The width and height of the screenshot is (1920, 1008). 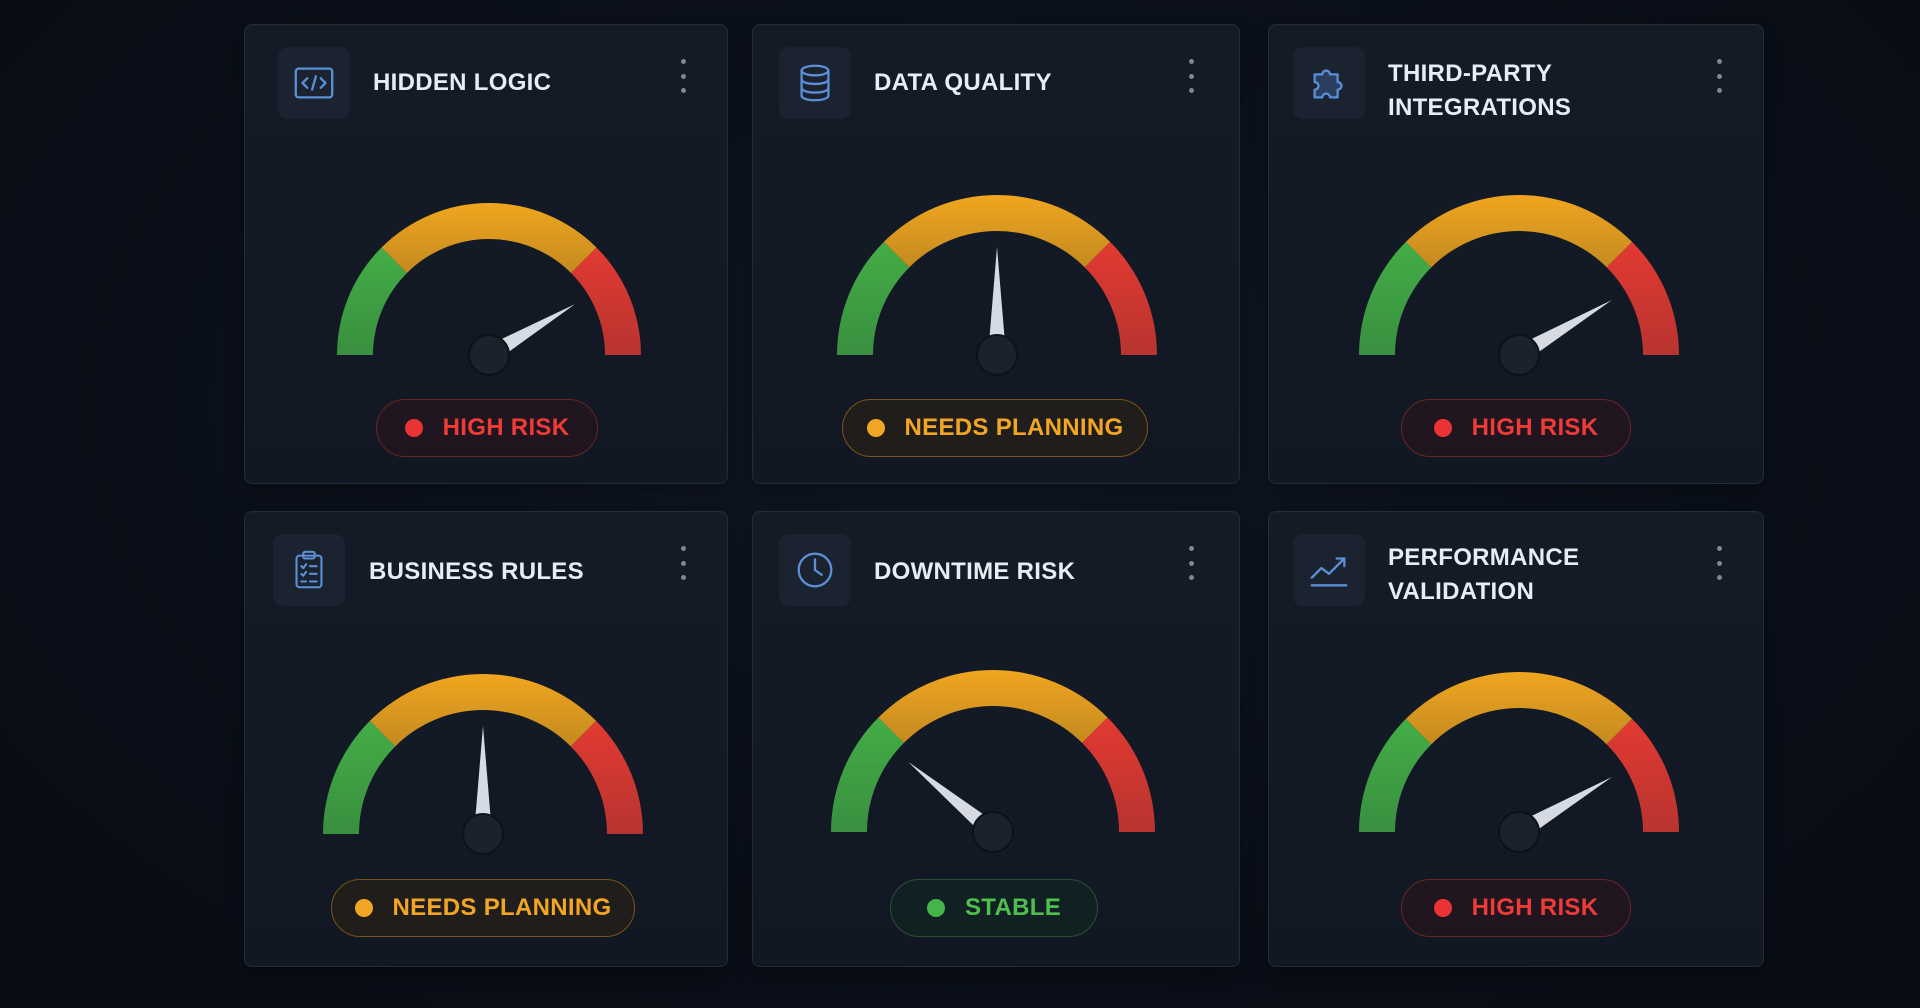 I want to click on card-performance-validation: PERFORMANCE VALIDATION HIGH RISK, so click(x=1516, y=739).